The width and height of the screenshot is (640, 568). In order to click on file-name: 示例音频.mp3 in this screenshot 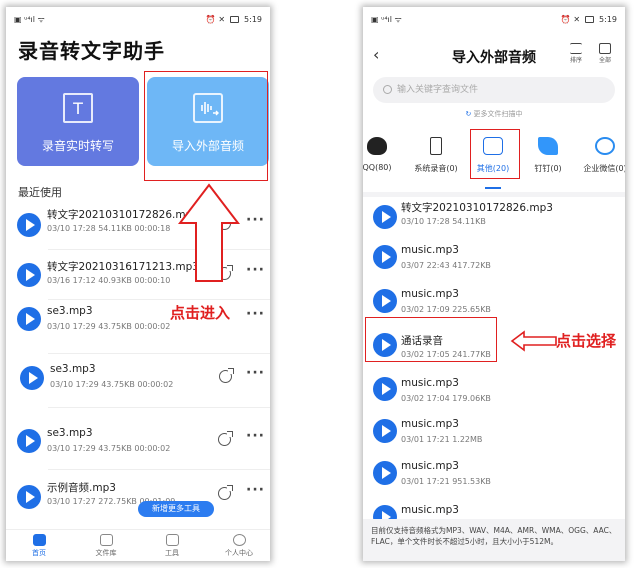, I will do `click(81, 488)`.